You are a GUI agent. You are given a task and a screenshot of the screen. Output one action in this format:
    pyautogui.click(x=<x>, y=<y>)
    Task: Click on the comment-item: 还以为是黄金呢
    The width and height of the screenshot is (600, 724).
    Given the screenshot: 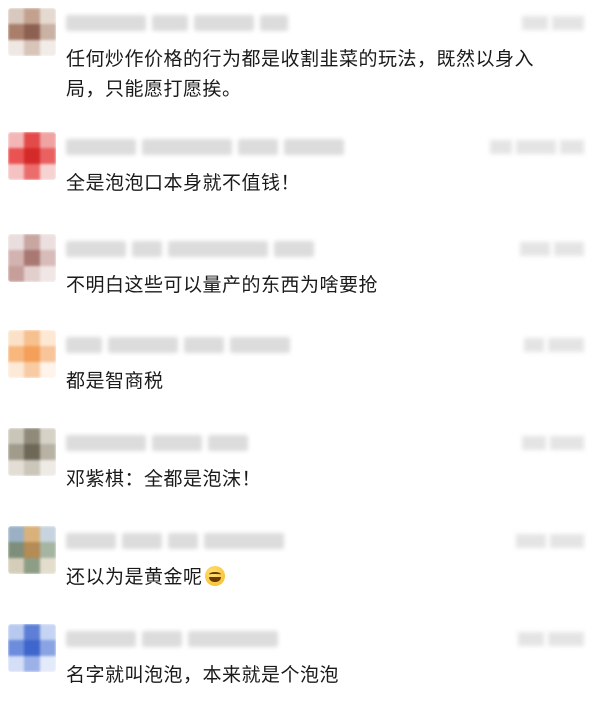 What is the action you would take?
    pyautogui.click(x=300, y=576)
    